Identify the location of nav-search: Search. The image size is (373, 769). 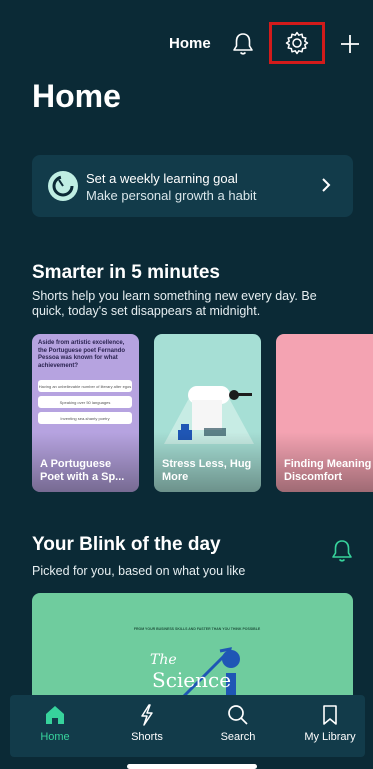
(238, 726).